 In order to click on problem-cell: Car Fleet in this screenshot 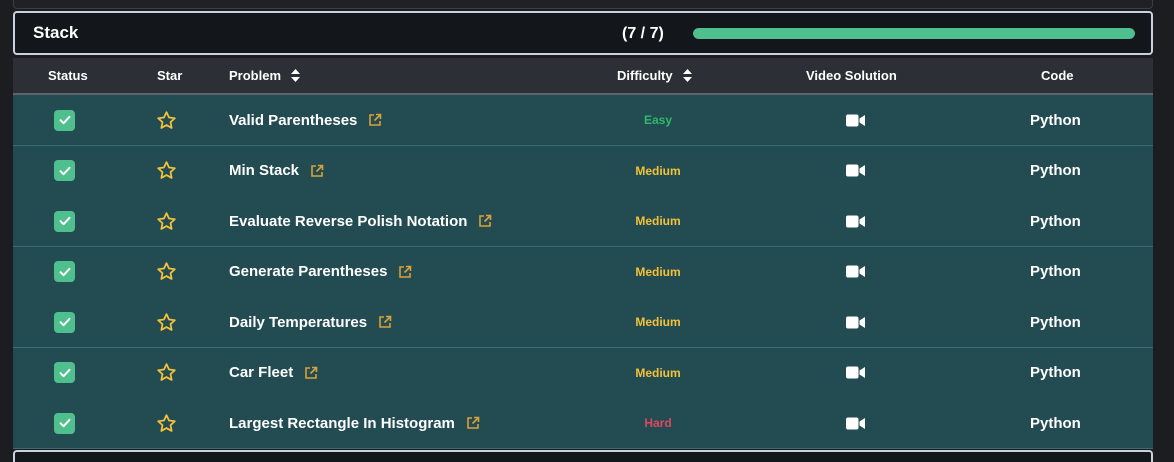, I will do `click(273, 373)`.